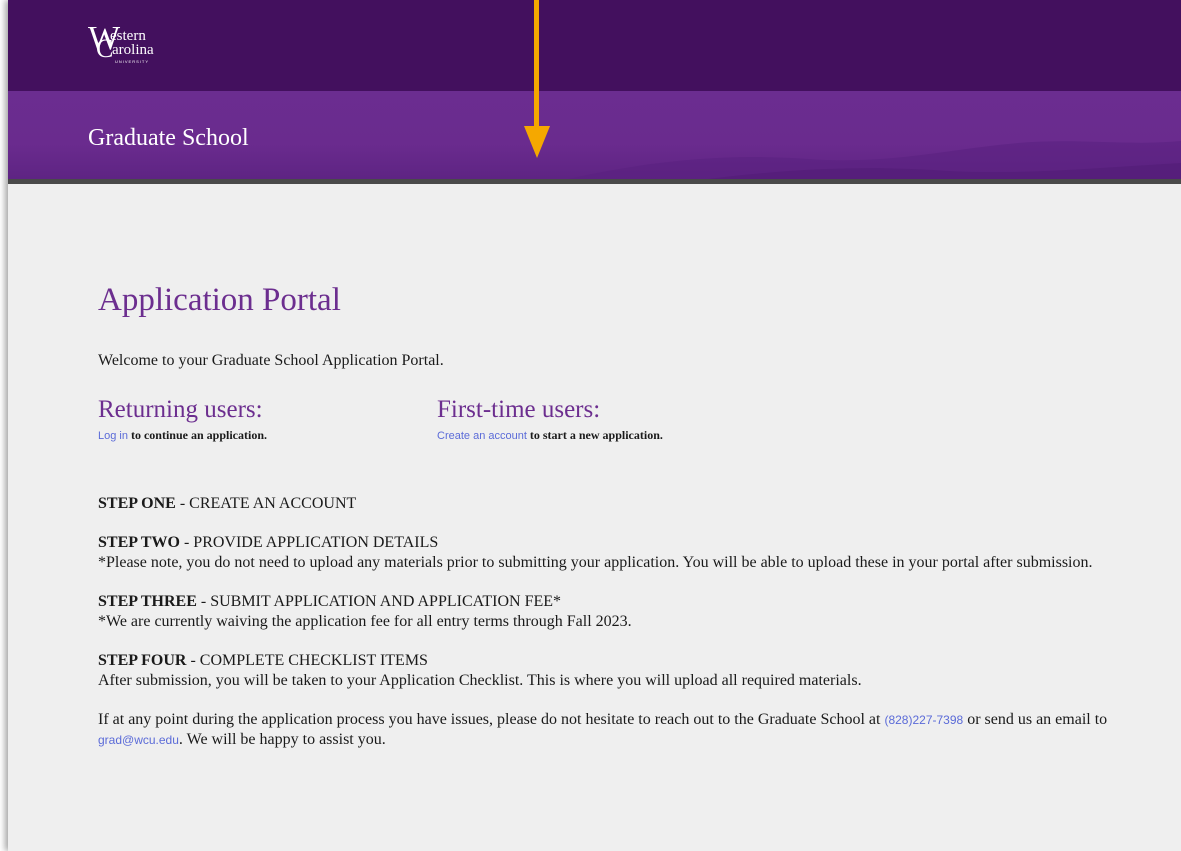 This screenshot has width=1181, height=851. I want to click on first-time-users-text: to start a new application., so click(594, 435).